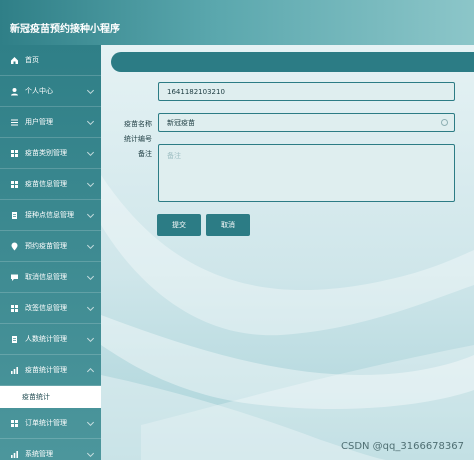 The image size is (474, 460). Describe the element at coordinates (402, 446) in the screenshot. I see `watermark: CSDN @qq_3166678367` at that location.